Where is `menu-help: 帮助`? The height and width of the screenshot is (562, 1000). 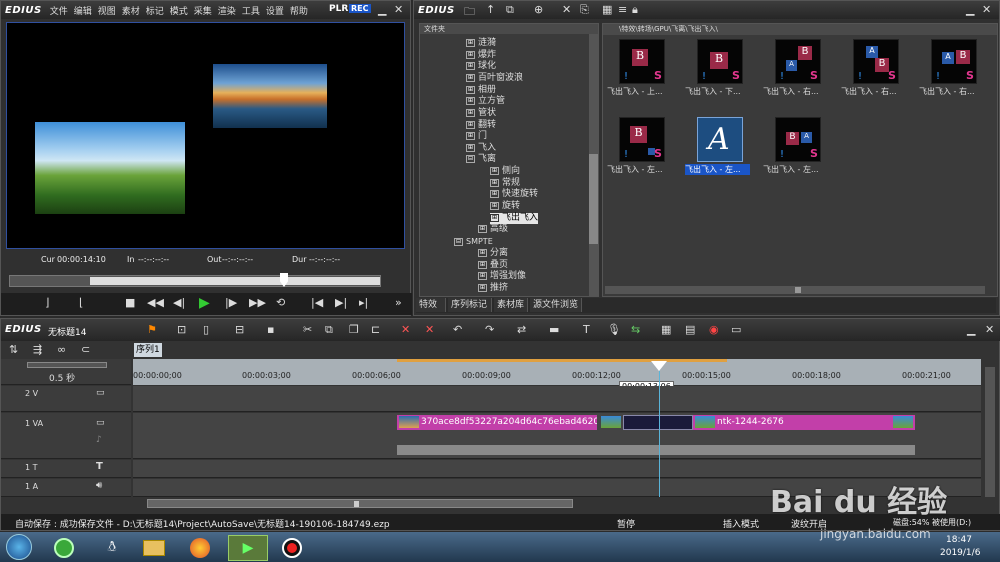 menu-help: 帮助 is located at coordinates (299, 10).